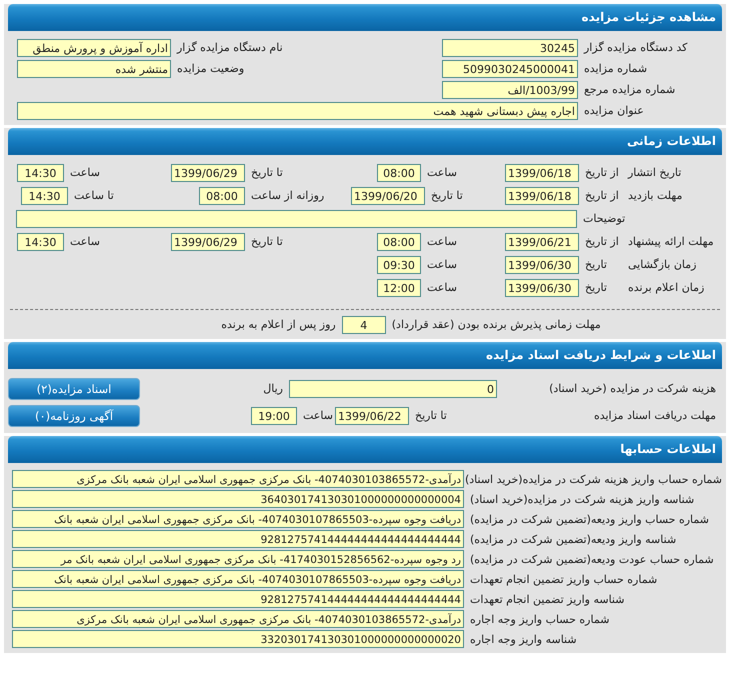  Describe the element at coordinates (632, 388) in the screenshot. I see `field-label: هزینه شرکت در مزایده (خرید اسناد)` at that location.